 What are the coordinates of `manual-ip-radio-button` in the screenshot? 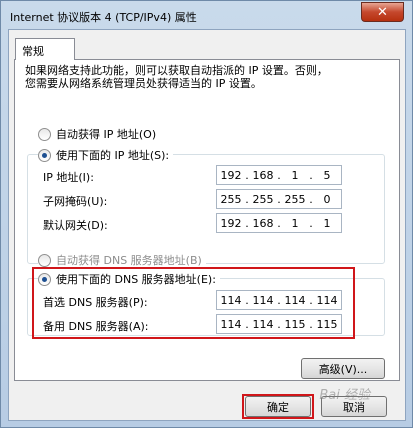 It's located at (44, 155).